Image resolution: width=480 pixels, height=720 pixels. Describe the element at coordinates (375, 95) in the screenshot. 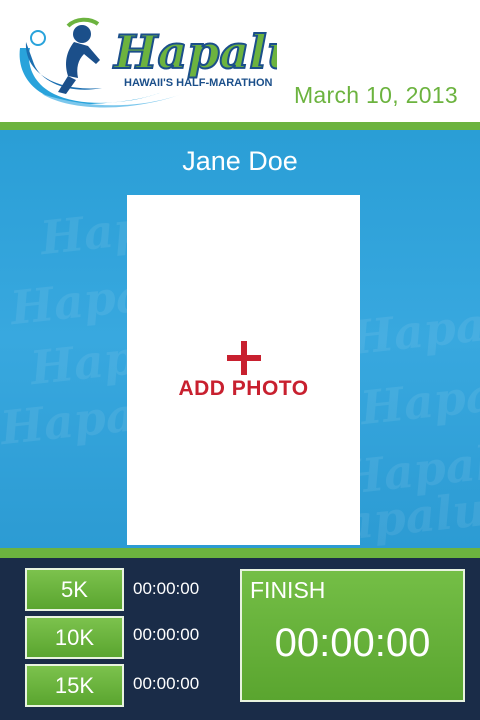

I see `race-date: March 10, 2013` at that location.